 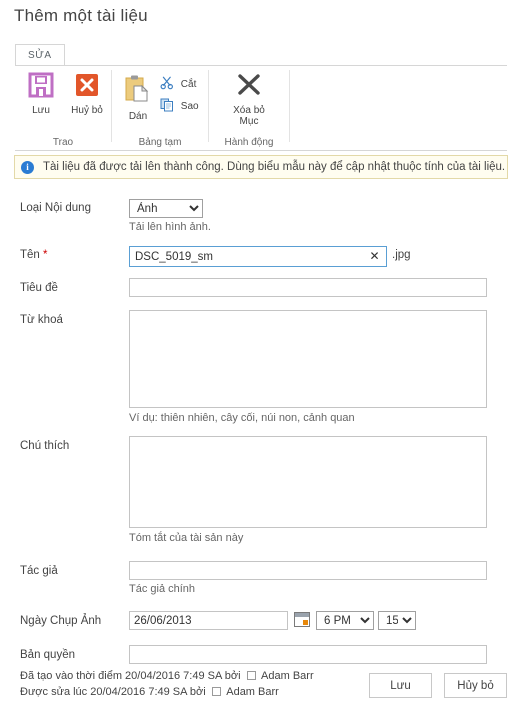 What do you see at coordinates (251, 675) in the screenshot?
I see `presence-checkbox-created` at bounding box center [251, 675].